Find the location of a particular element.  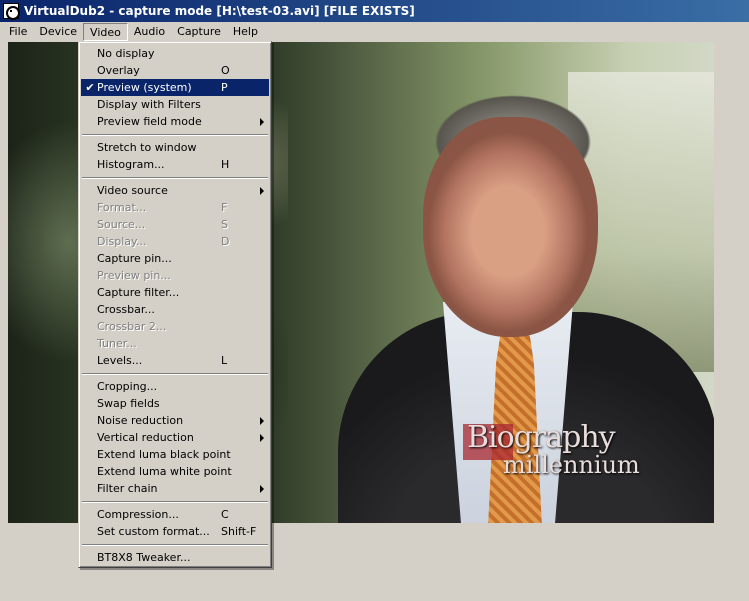

menu-item-shortcut: P is located at coordinates (224, 87).